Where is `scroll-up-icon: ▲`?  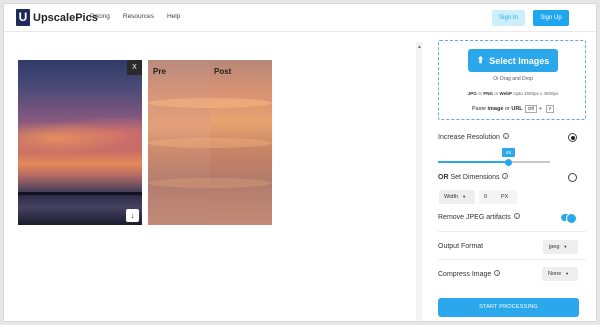 scroll-up-icon: ▲ is located at coordinates (419, 47).